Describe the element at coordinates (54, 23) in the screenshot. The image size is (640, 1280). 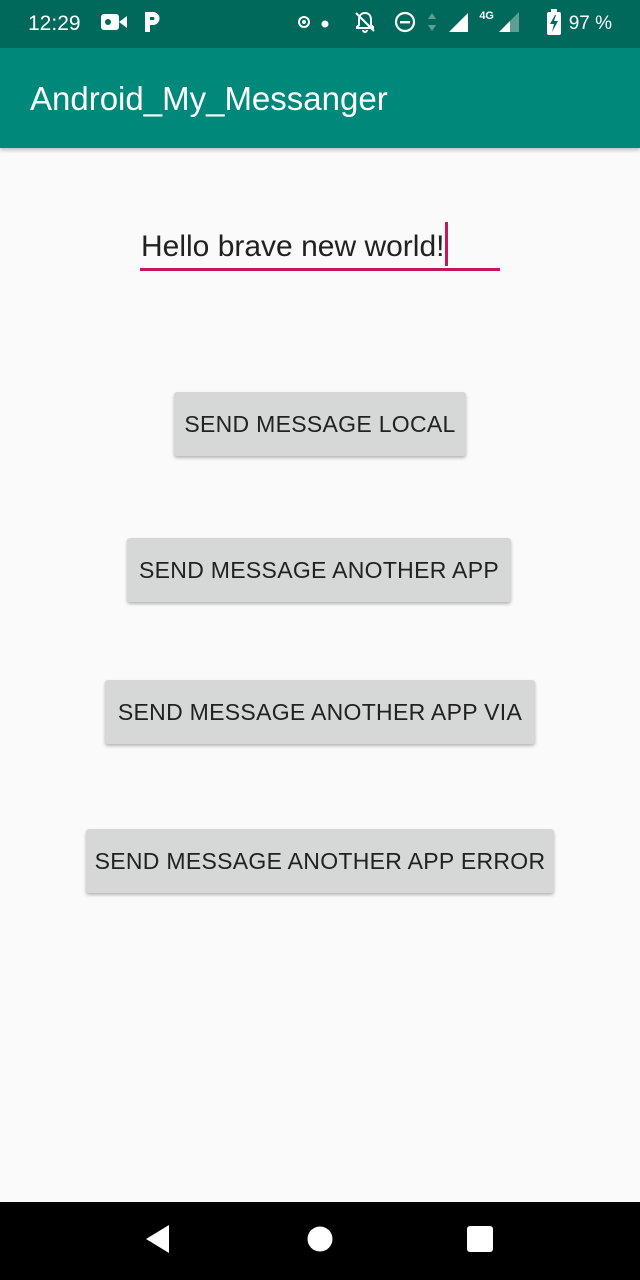
I see `status-time: 12:29` at that location.